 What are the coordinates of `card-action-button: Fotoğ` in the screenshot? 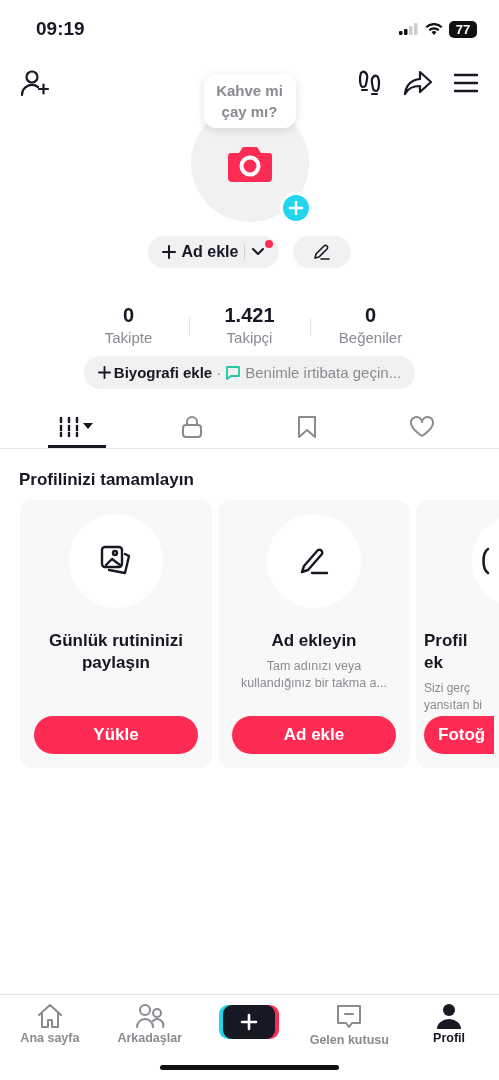 It's located at (459, 735).